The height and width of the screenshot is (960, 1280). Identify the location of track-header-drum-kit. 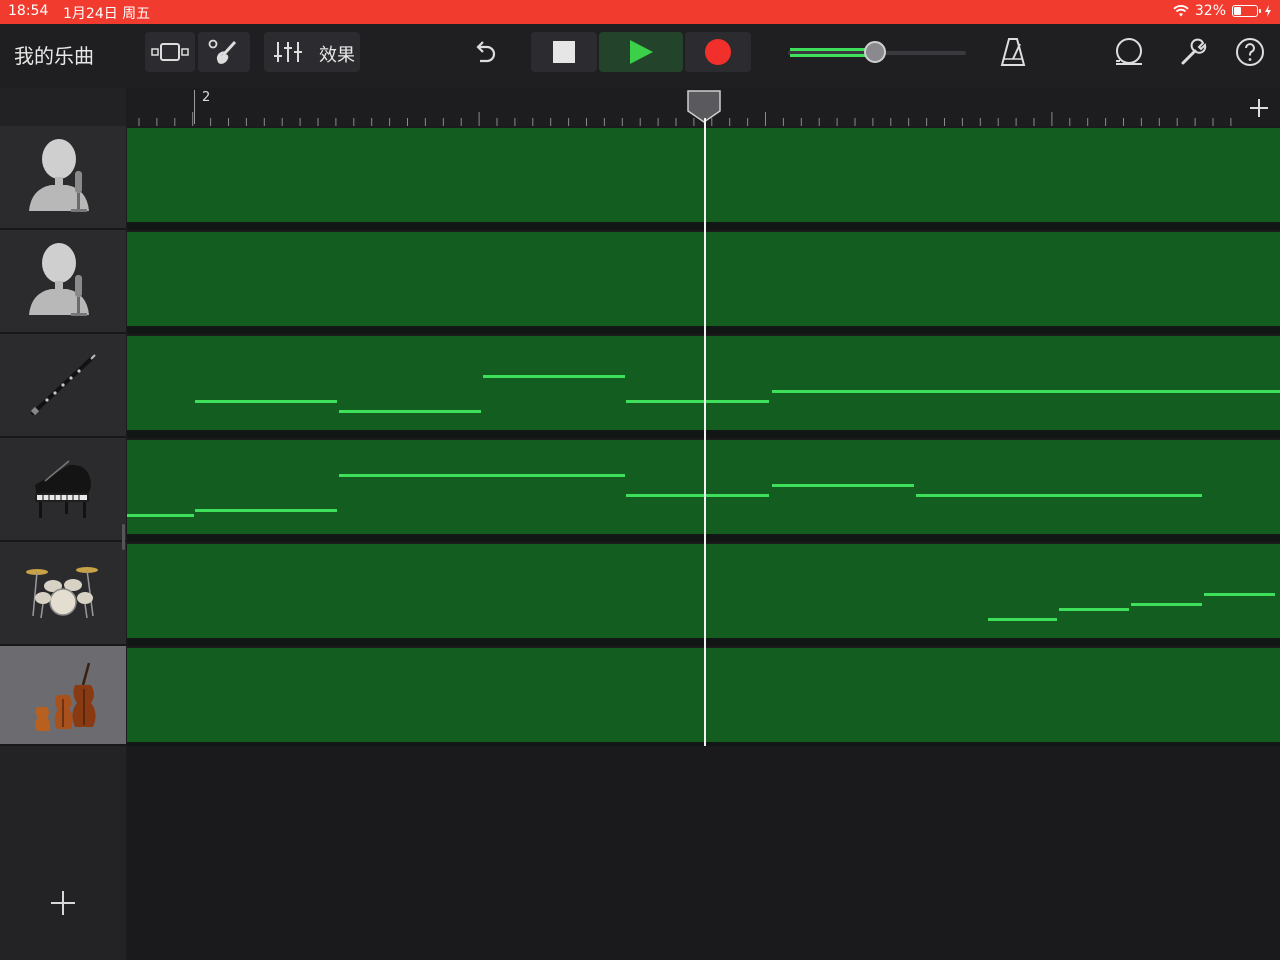
(63, 594).